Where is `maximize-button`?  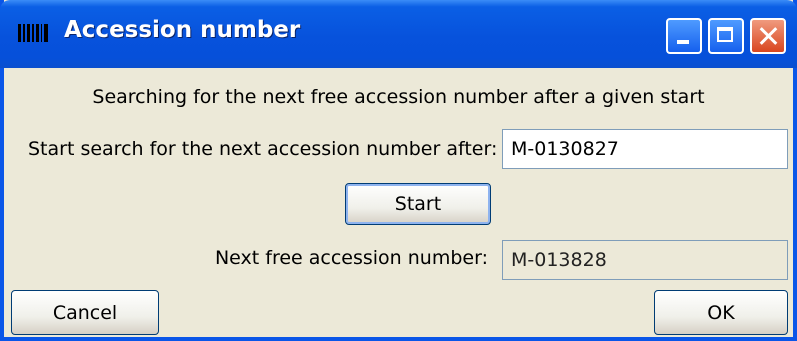 maximize-button is located at coordinates (726, 36).